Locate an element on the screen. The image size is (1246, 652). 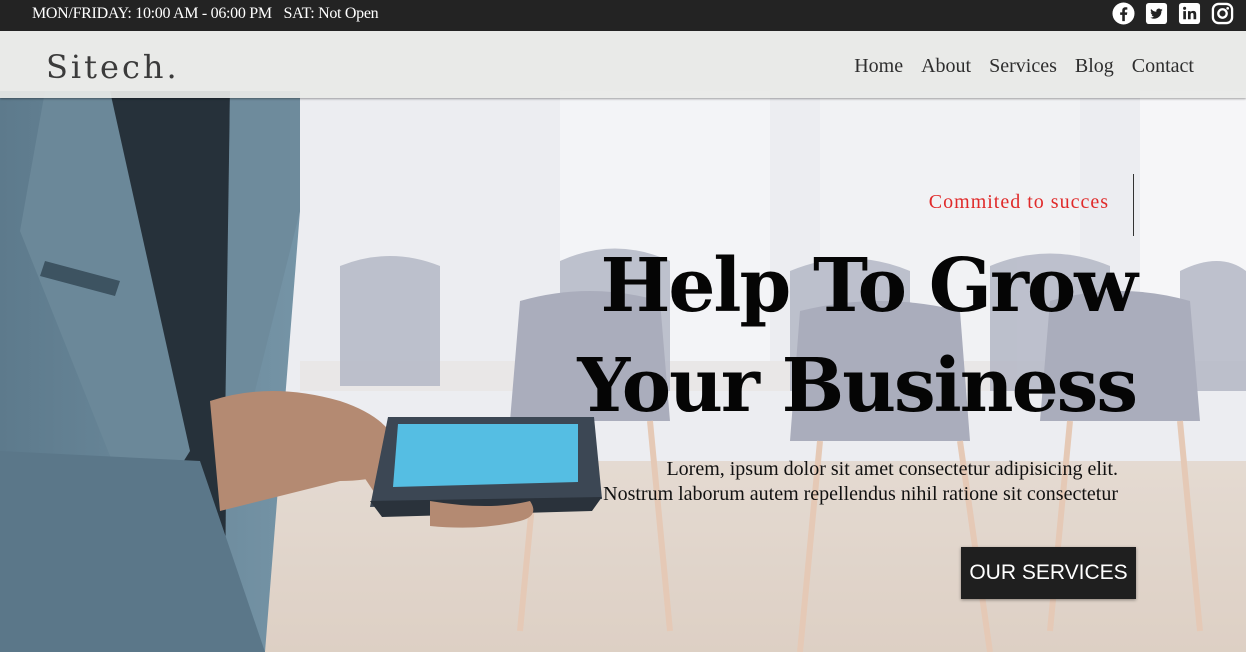
nav-link-services: Services is located at coordinates (1023, 66).